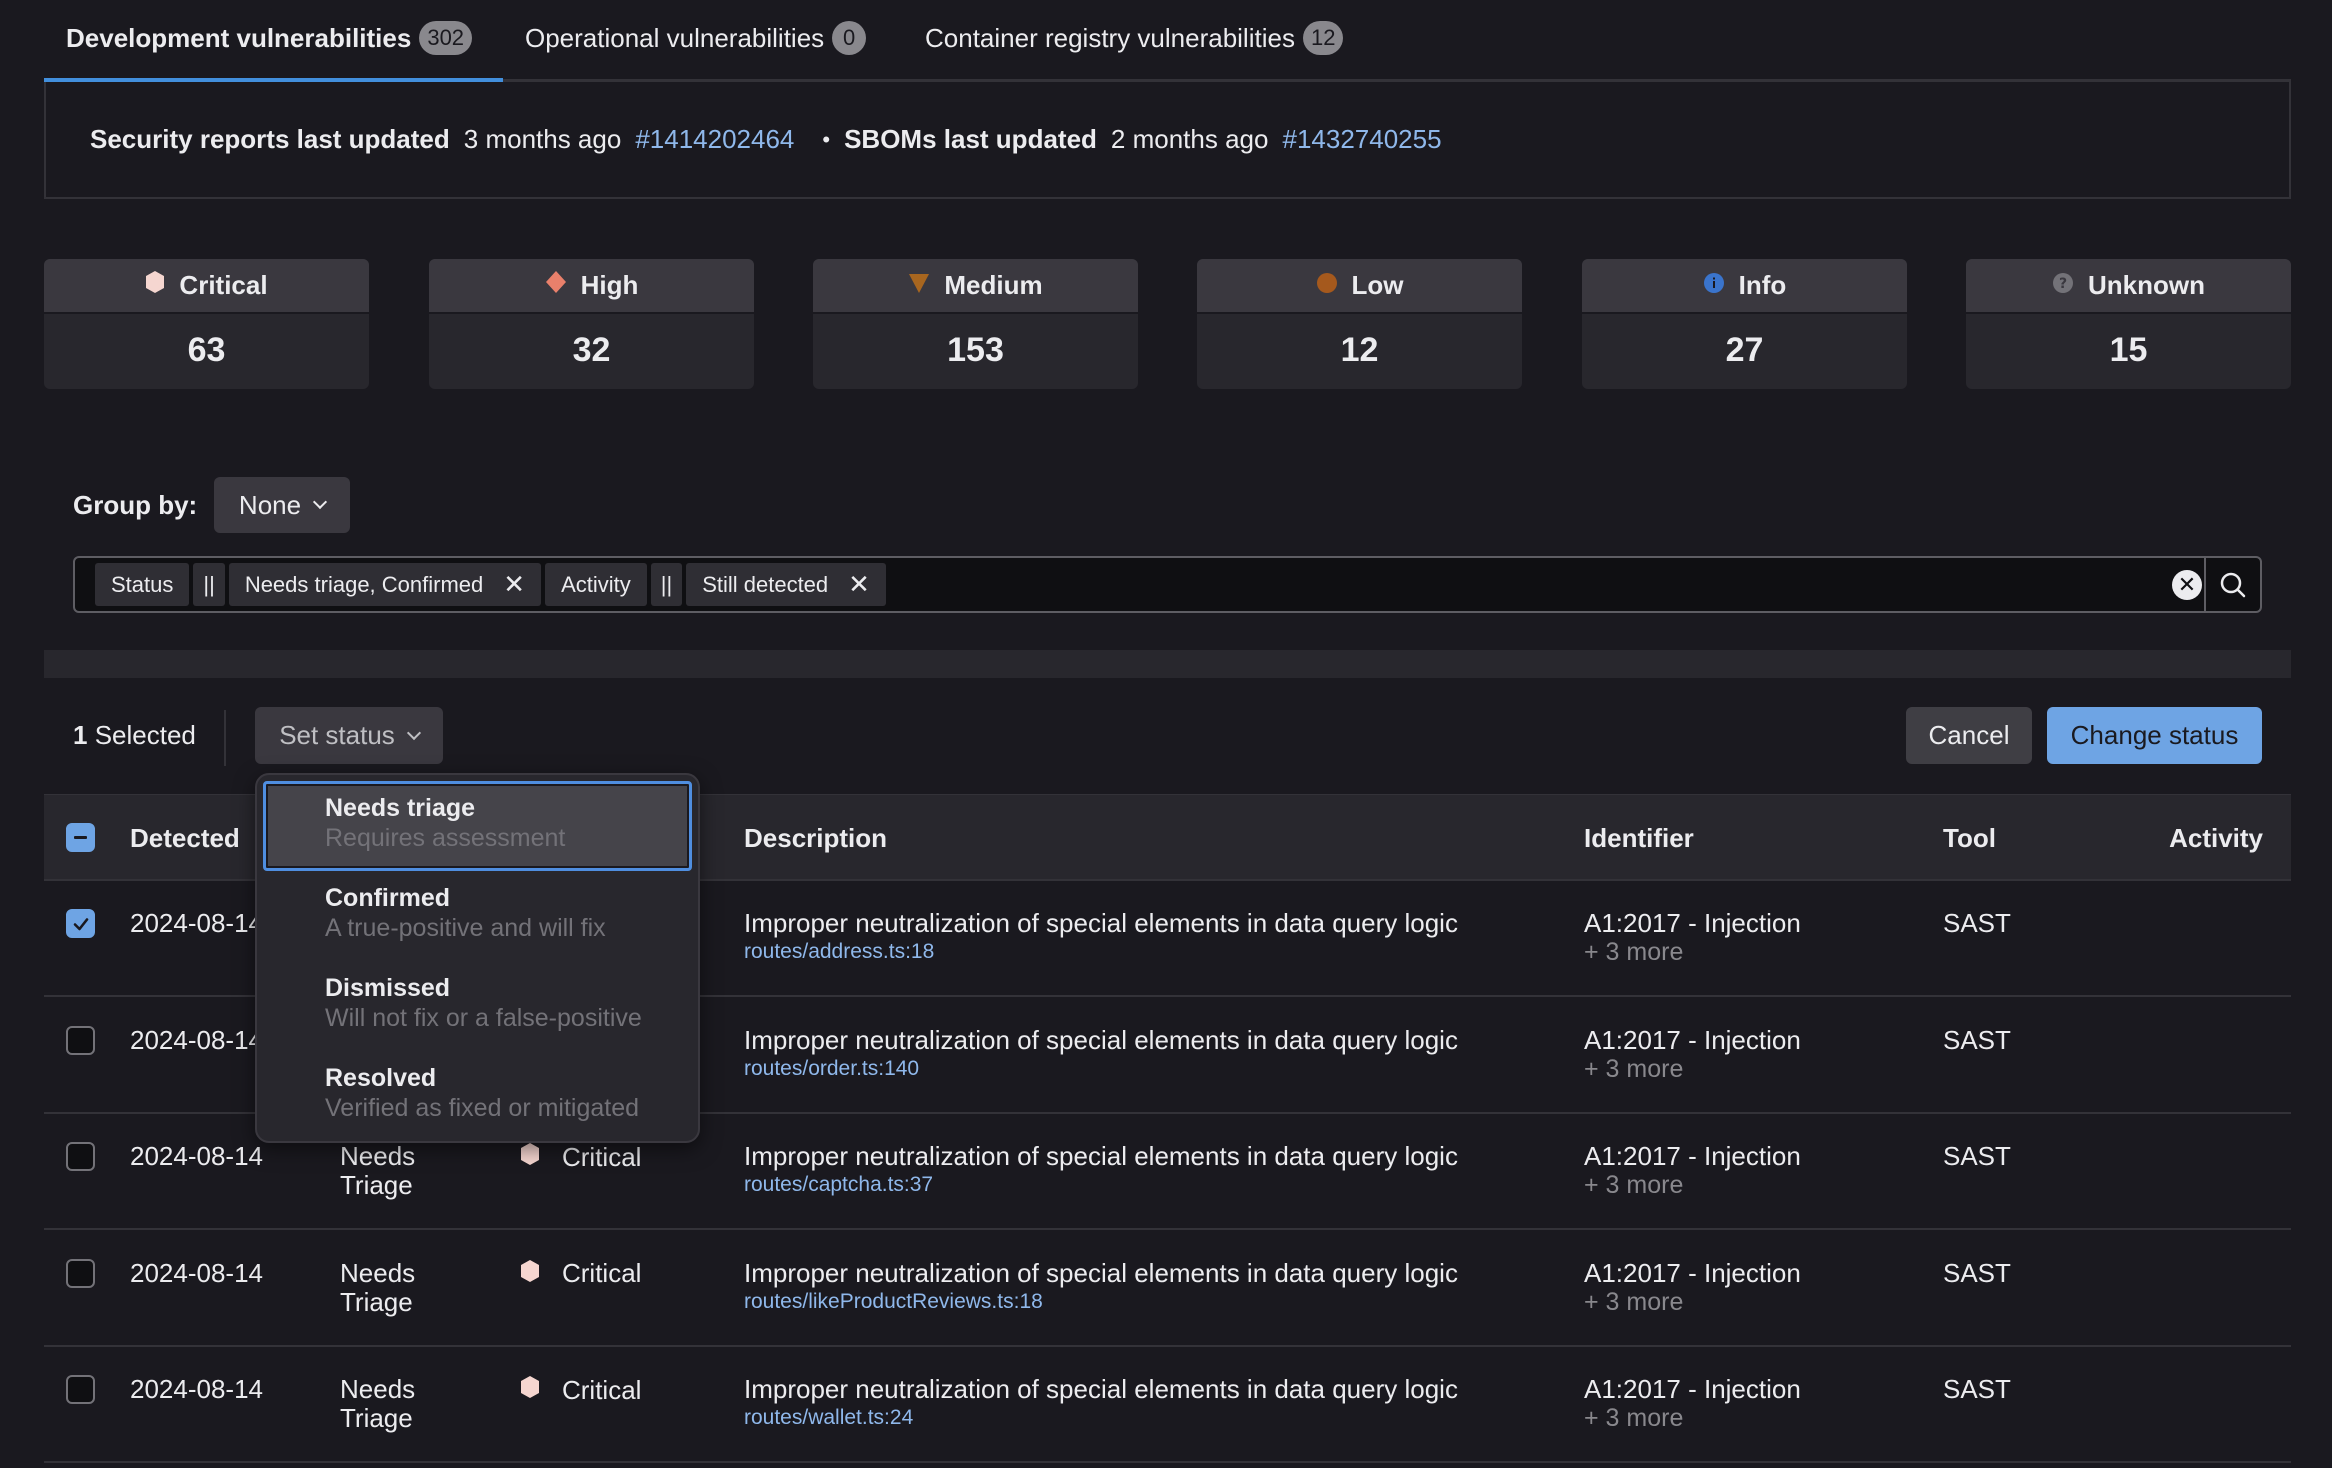  I want to click on severity-card-critical: Critical 63, so click(206, 324).